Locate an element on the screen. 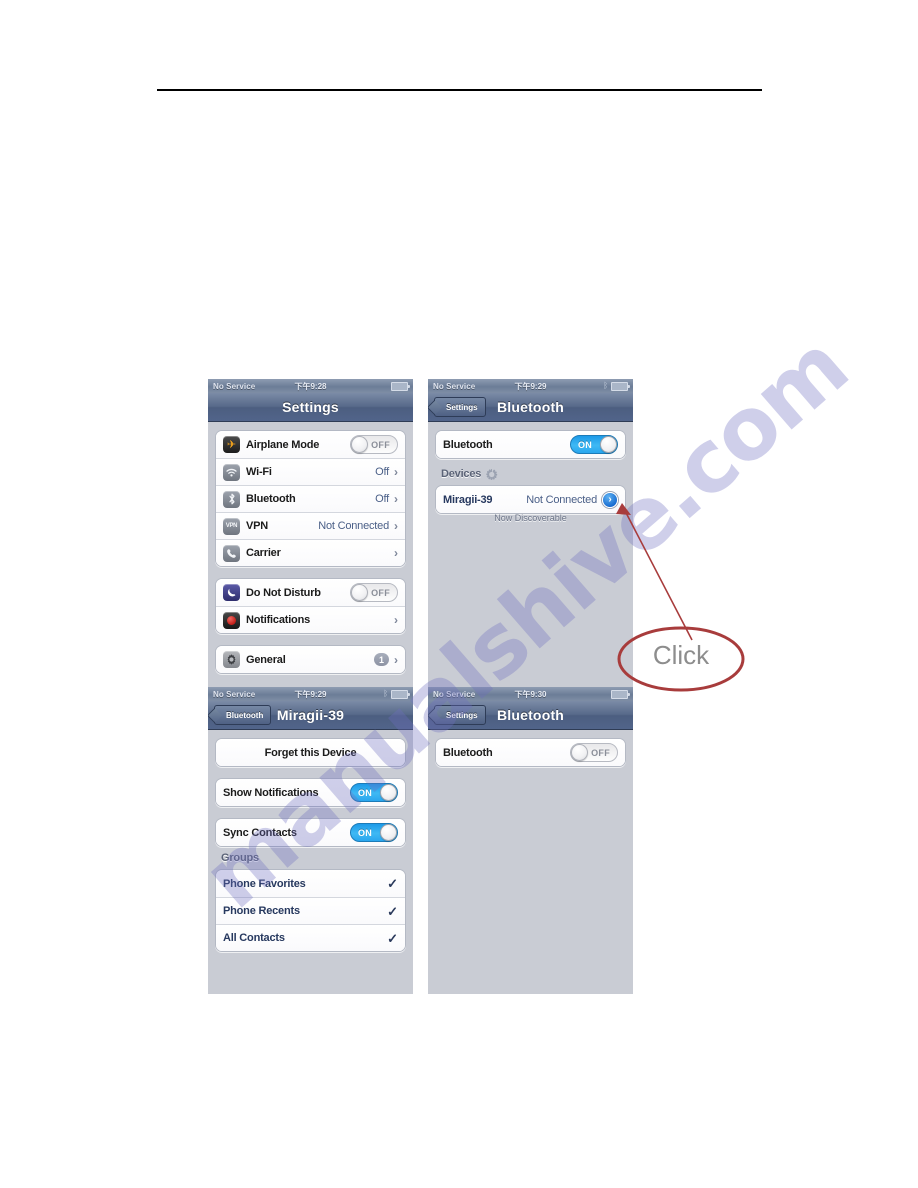 The height and width of the screenshot is (1188, 918). device-list-group: Miragii-39 Not Connected › is located at coordinates (530, 499).